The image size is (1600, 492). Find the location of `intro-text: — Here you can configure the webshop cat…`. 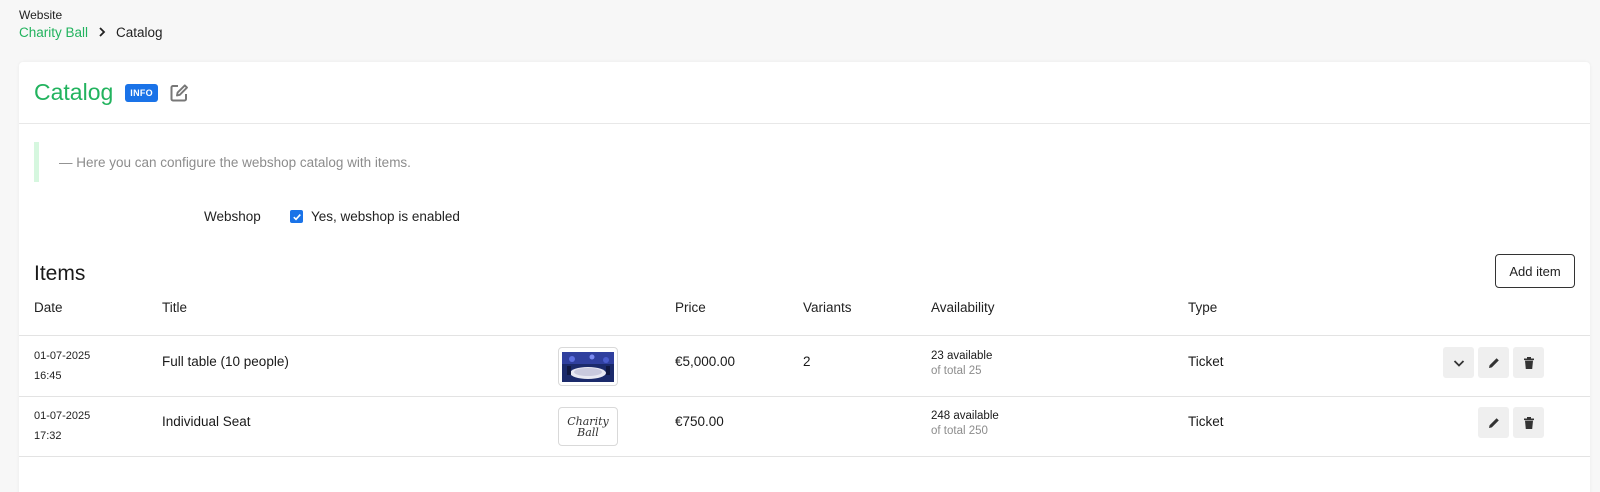

intro-text: — Here you can configure the webshop cat… is located at coordinates (235, 162).